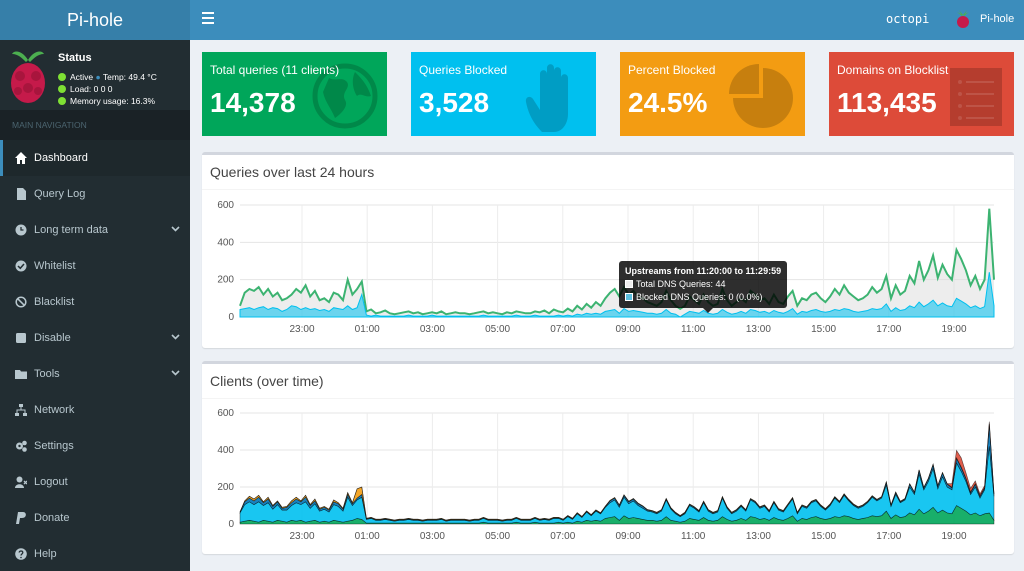 The height and width of the screenshot is (571, 1024). What do you see at coordinates (95, 338) in the screenshot?
I see `sidebar-item-disable: Disable` at bounding box center [95, 338].